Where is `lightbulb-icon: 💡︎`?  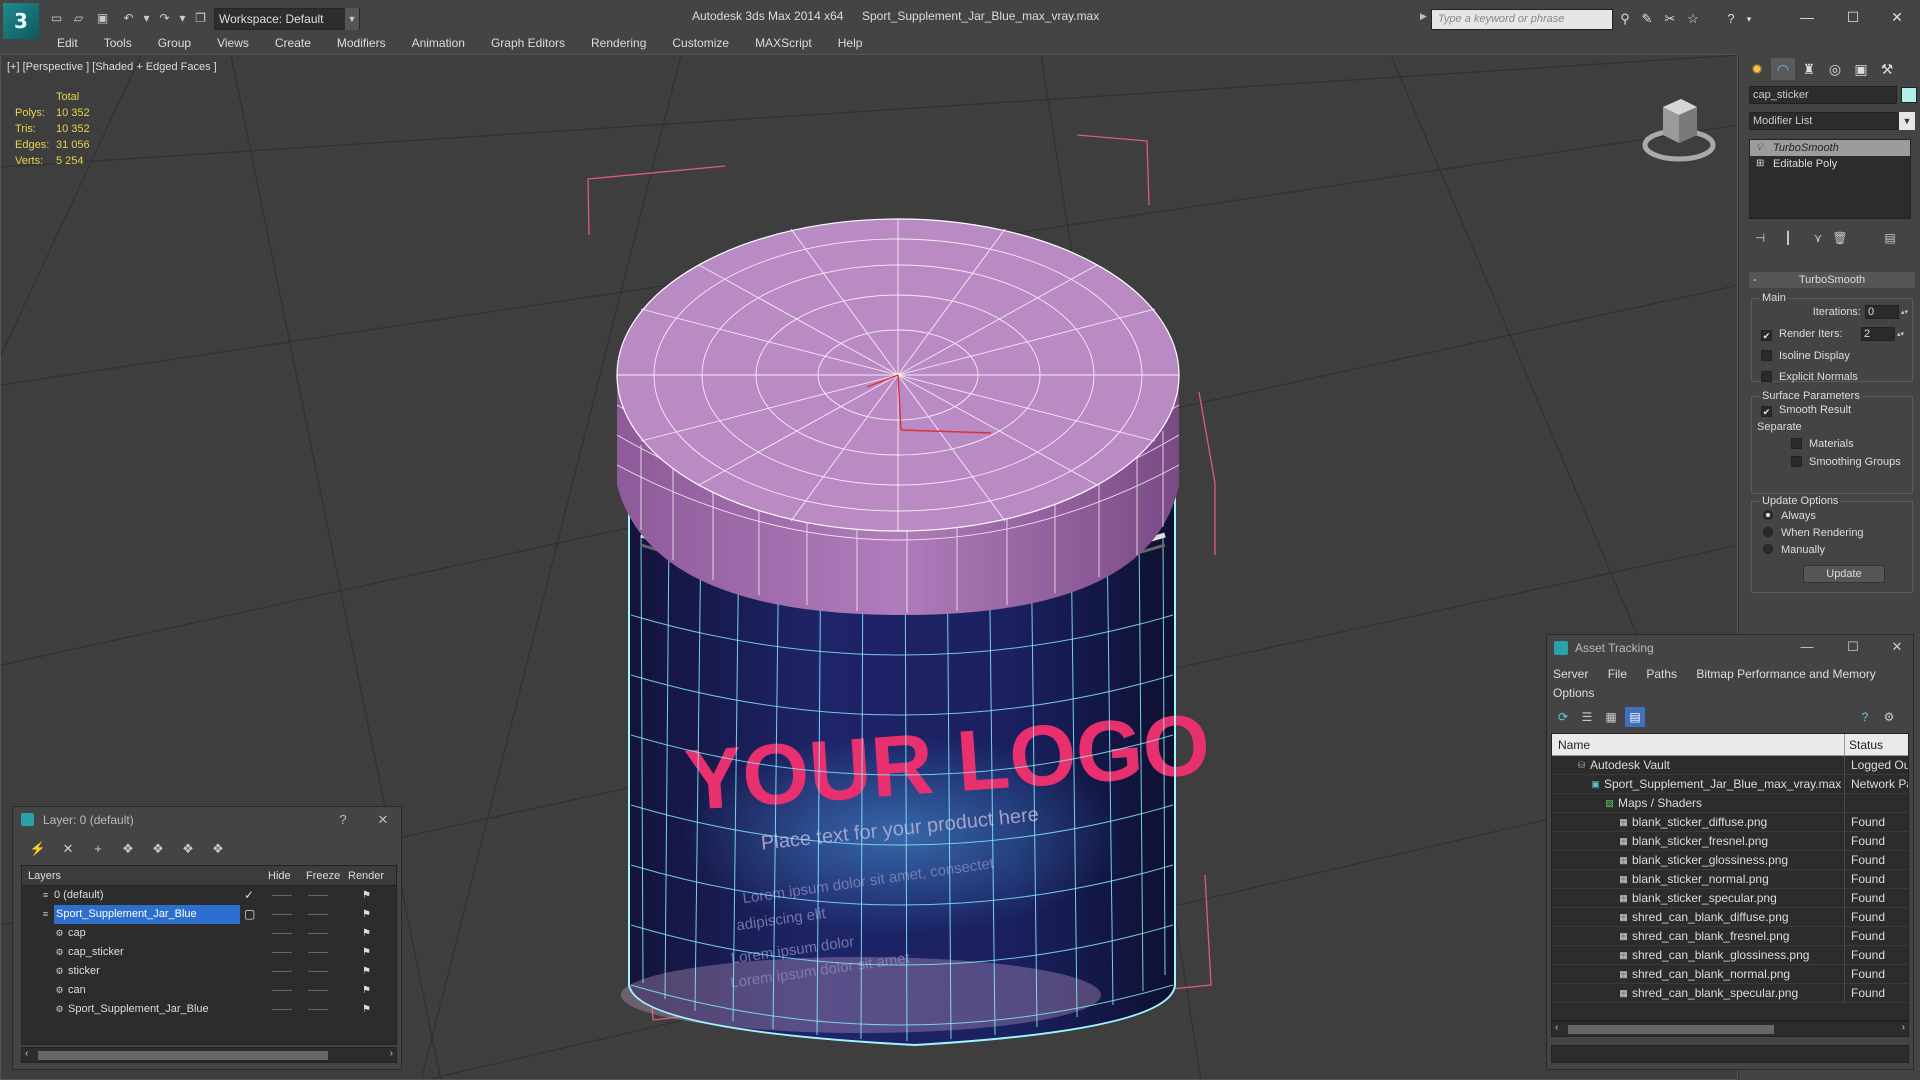
lightbulb-icon: 💡︎ is located at coordinates (1759, 148).